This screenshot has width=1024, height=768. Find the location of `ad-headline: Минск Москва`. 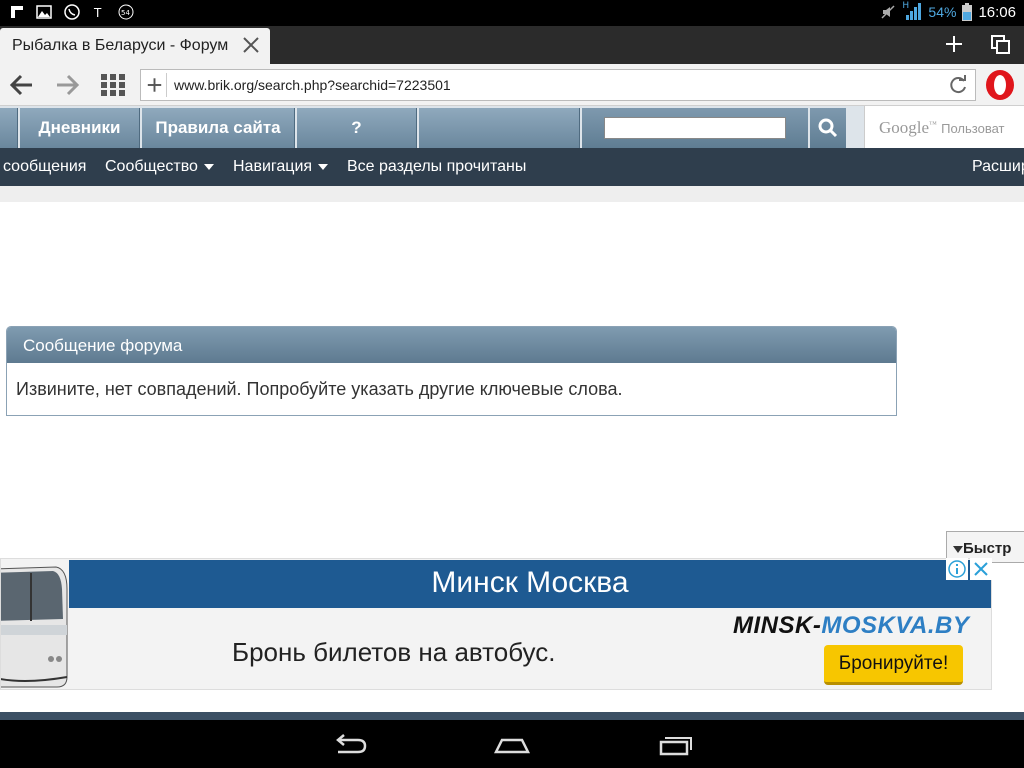

ad-headline: Минск Москва is located at coordinates (530, 584).